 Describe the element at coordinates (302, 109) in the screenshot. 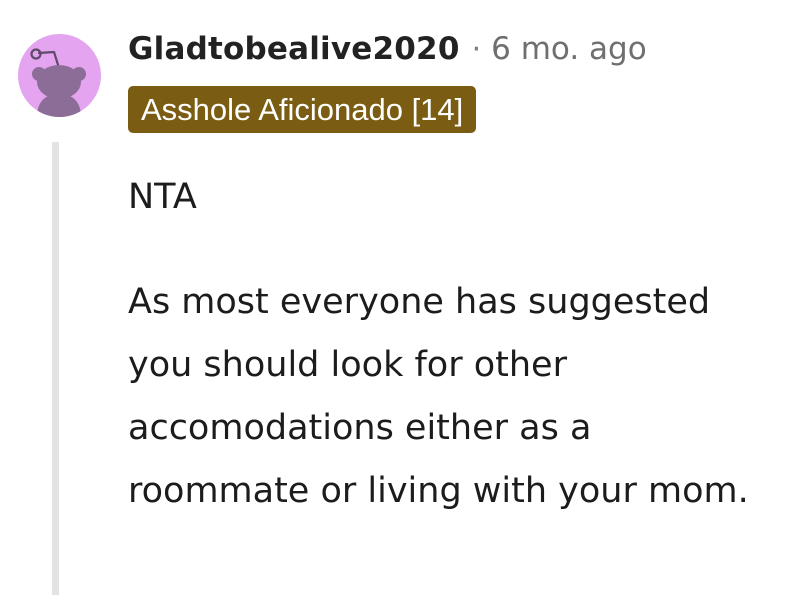

I see `user-flair-badge: Asshole Aficionado [14]` at that location.